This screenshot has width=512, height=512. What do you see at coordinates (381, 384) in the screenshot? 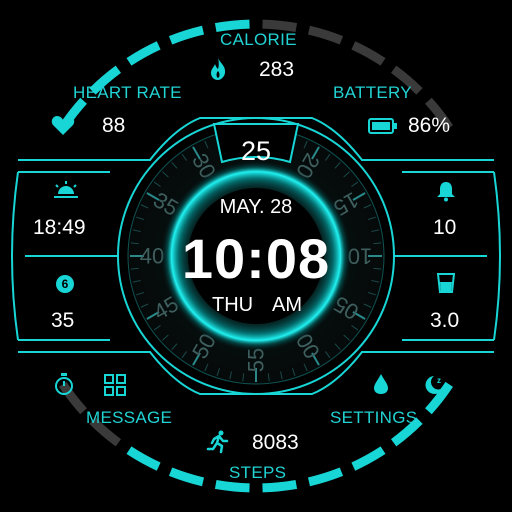
I see `drop-icon` at bounding box center [381, 384].